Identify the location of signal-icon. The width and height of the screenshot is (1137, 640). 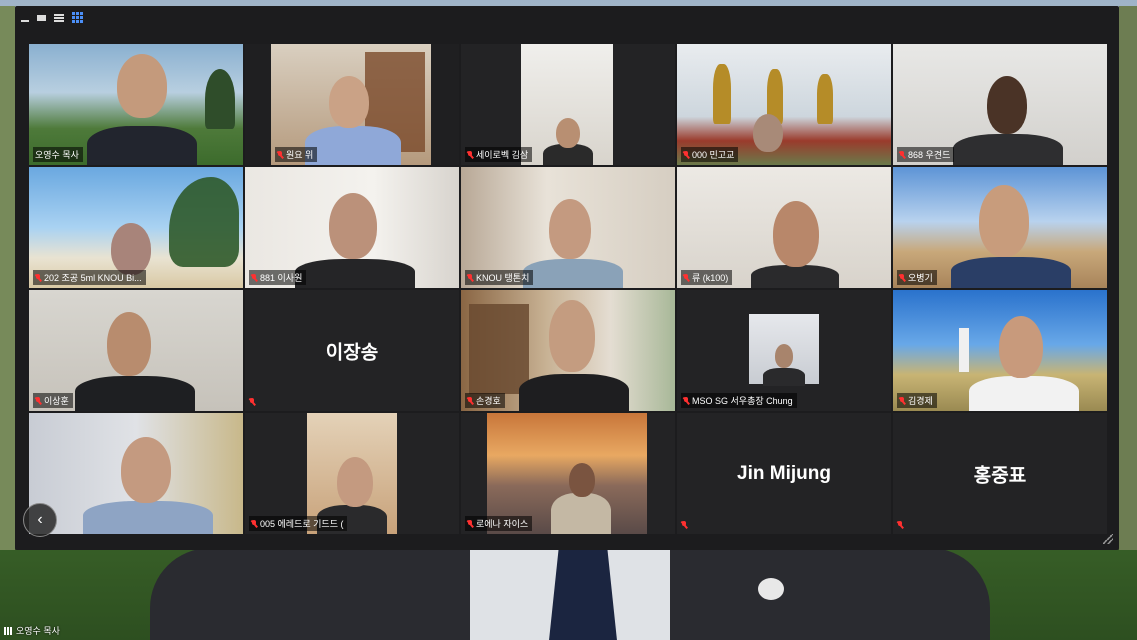
(8, 631).